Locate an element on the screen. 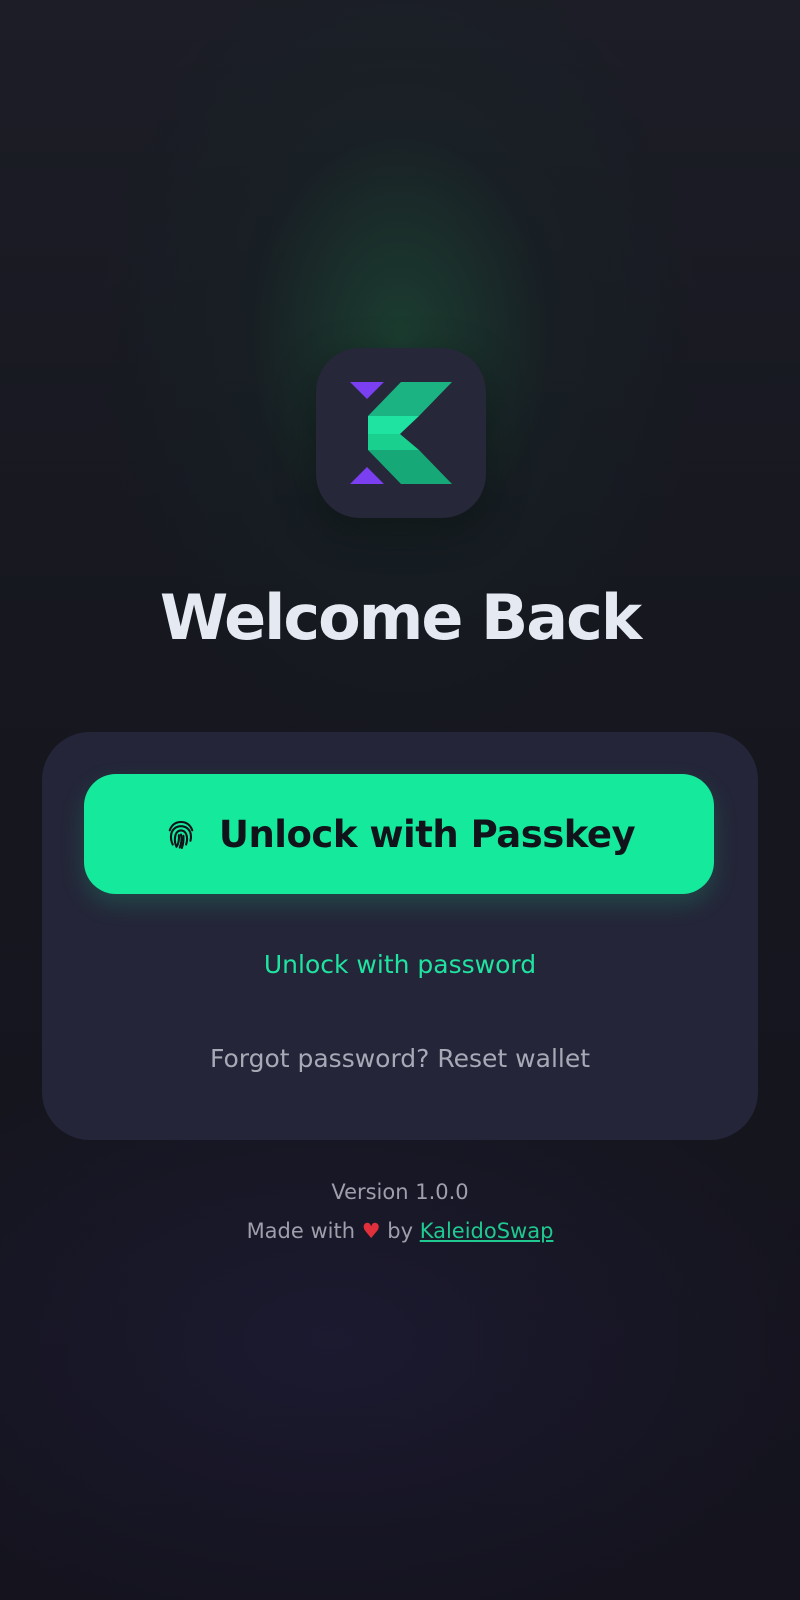 Image resolution: width=800 pixels, height=1600 pixels. fingerprint-icon is located at coordinates (181, 834).